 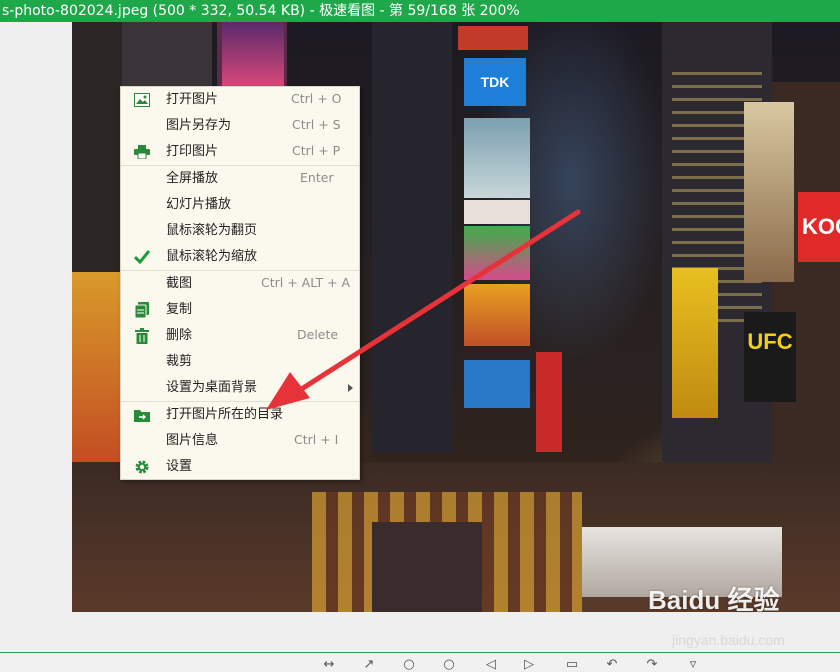 What do you see at coordinates (240, 441) in the screenshot?
I see `menu-item-image-info: 图片信息 Ctrl + I` at bounding box center [240, 441].